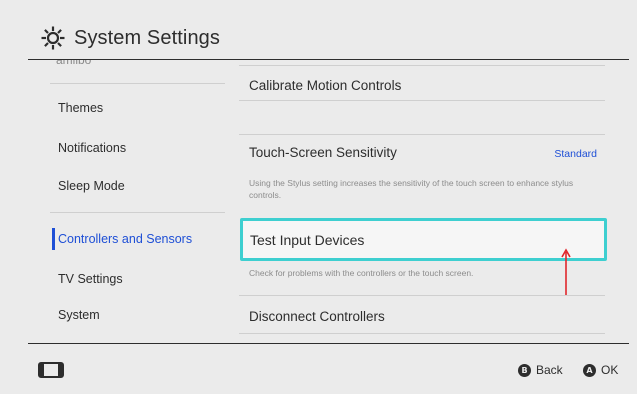 This screenshot has width=637, height=394. Describe the element at coordinates (81, 108) in the screenshot. I see `sidebar-item-label: Themes` at that location.